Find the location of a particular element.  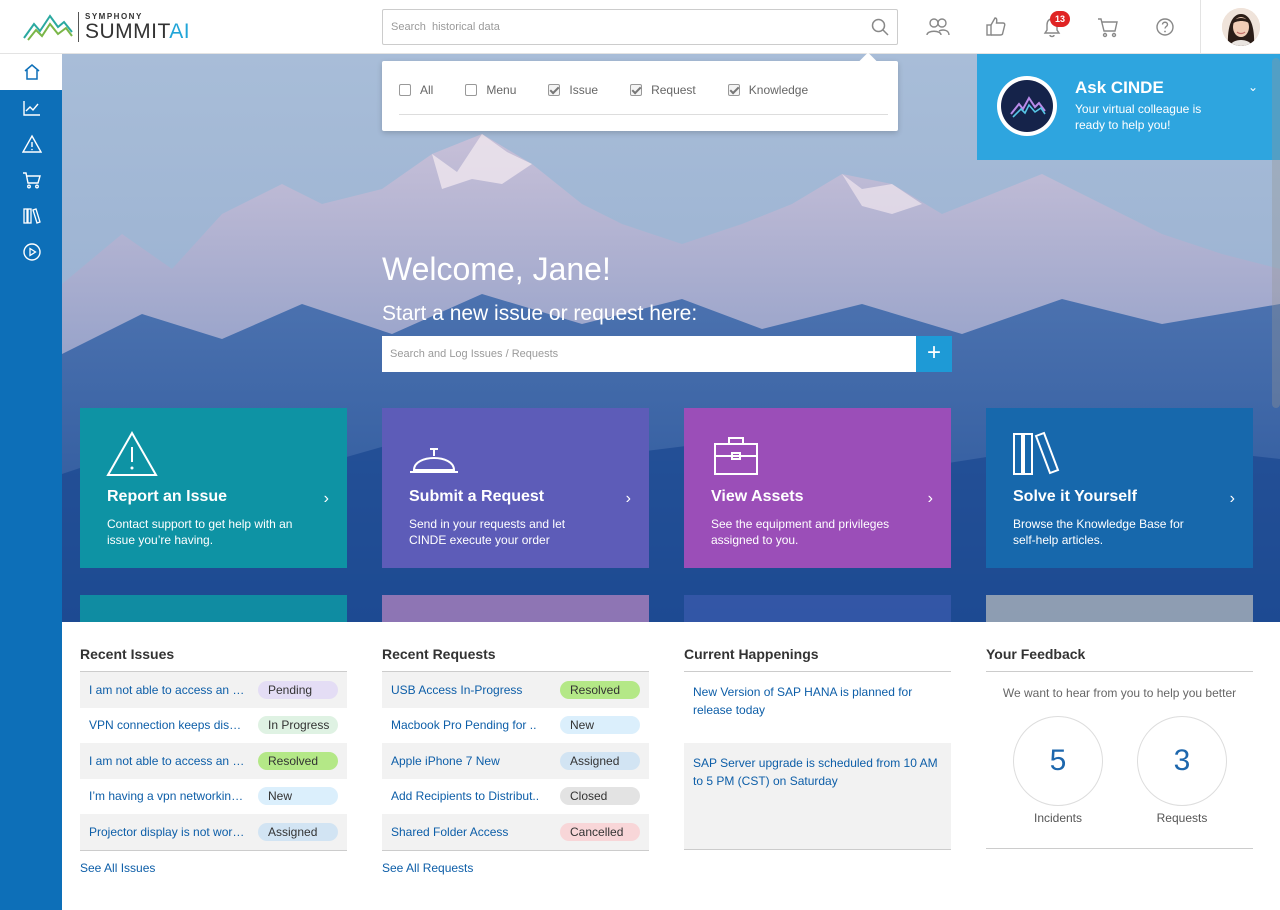

cinde-avatar is located at coordinates (1027, 106).